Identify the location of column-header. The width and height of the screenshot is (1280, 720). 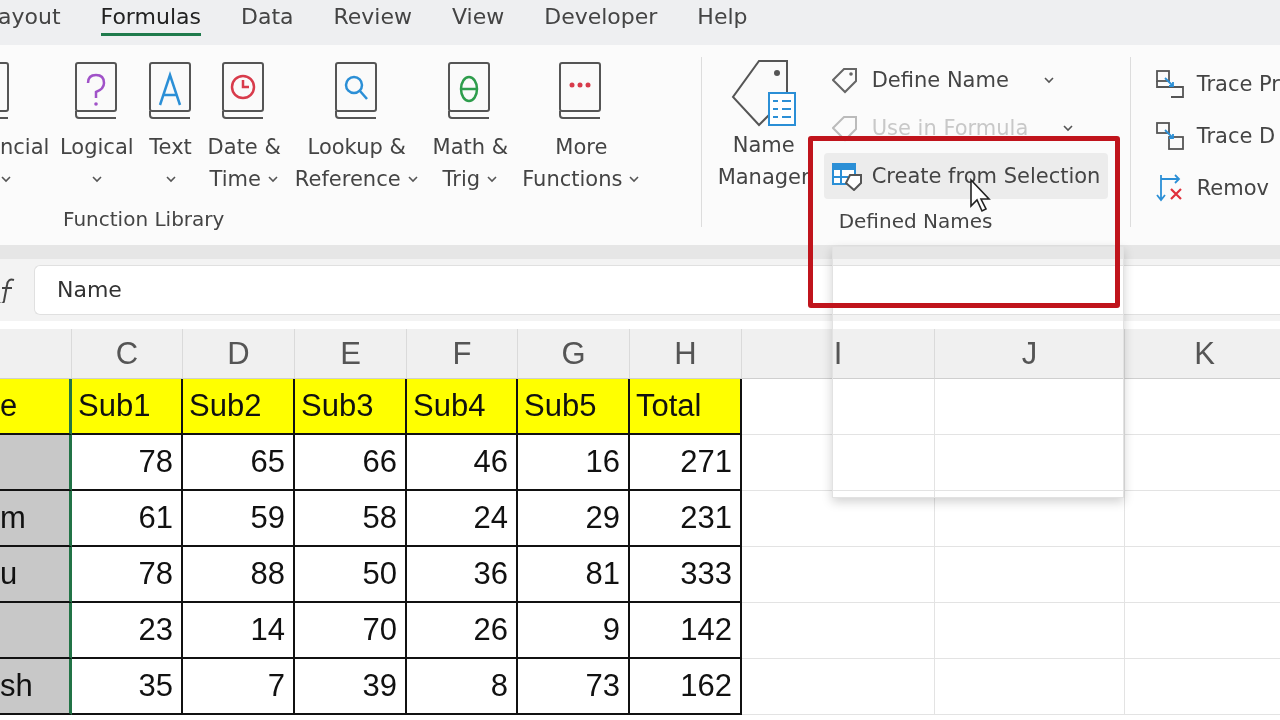
(36, 354).